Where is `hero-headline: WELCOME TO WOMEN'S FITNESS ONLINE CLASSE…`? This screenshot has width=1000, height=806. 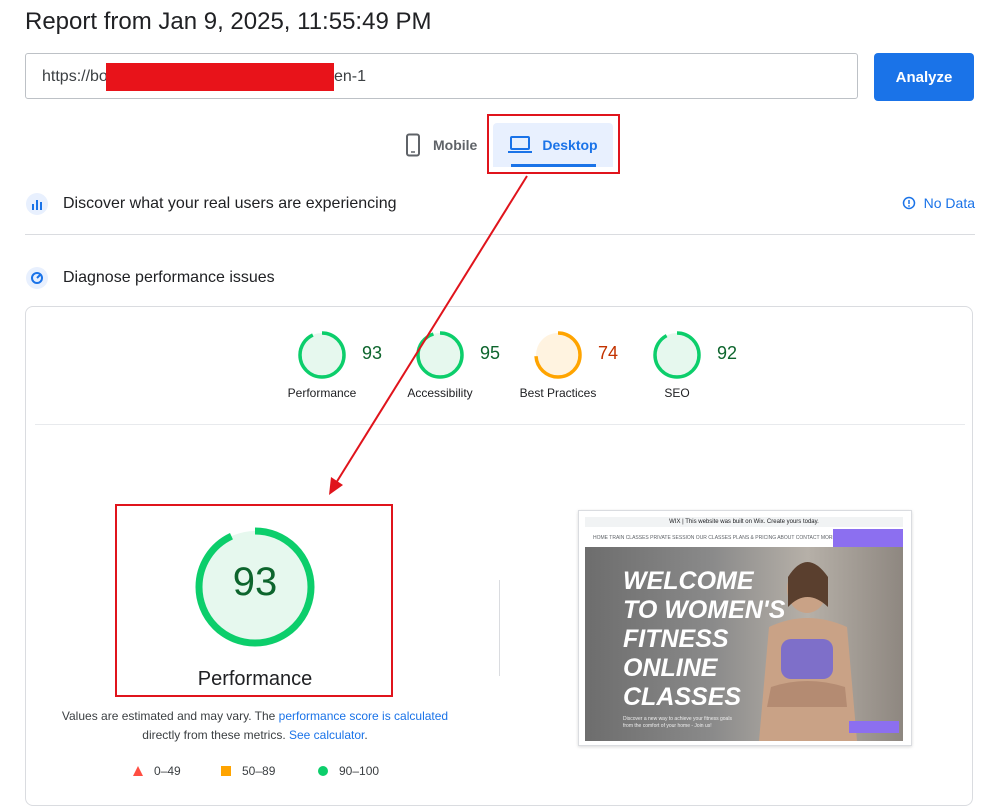 hero-headline: WELCOME TO WOMEN'S FITNESS ONLINE CLASSE… is located at coordinates (704, 639).